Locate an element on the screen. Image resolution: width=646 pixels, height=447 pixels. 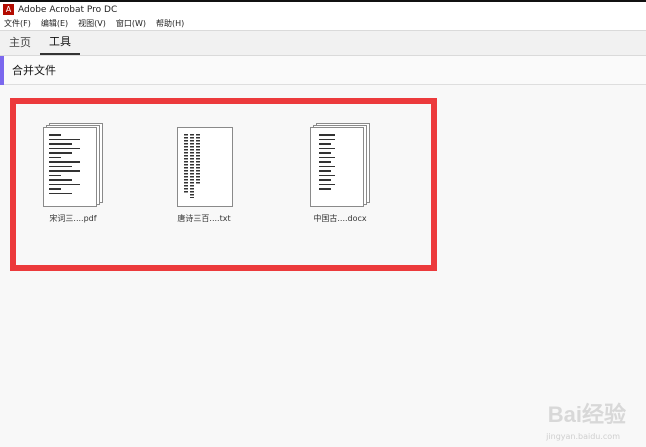
file-item-pdf: 宋词三....pdf is located at coordinates (73, 173).